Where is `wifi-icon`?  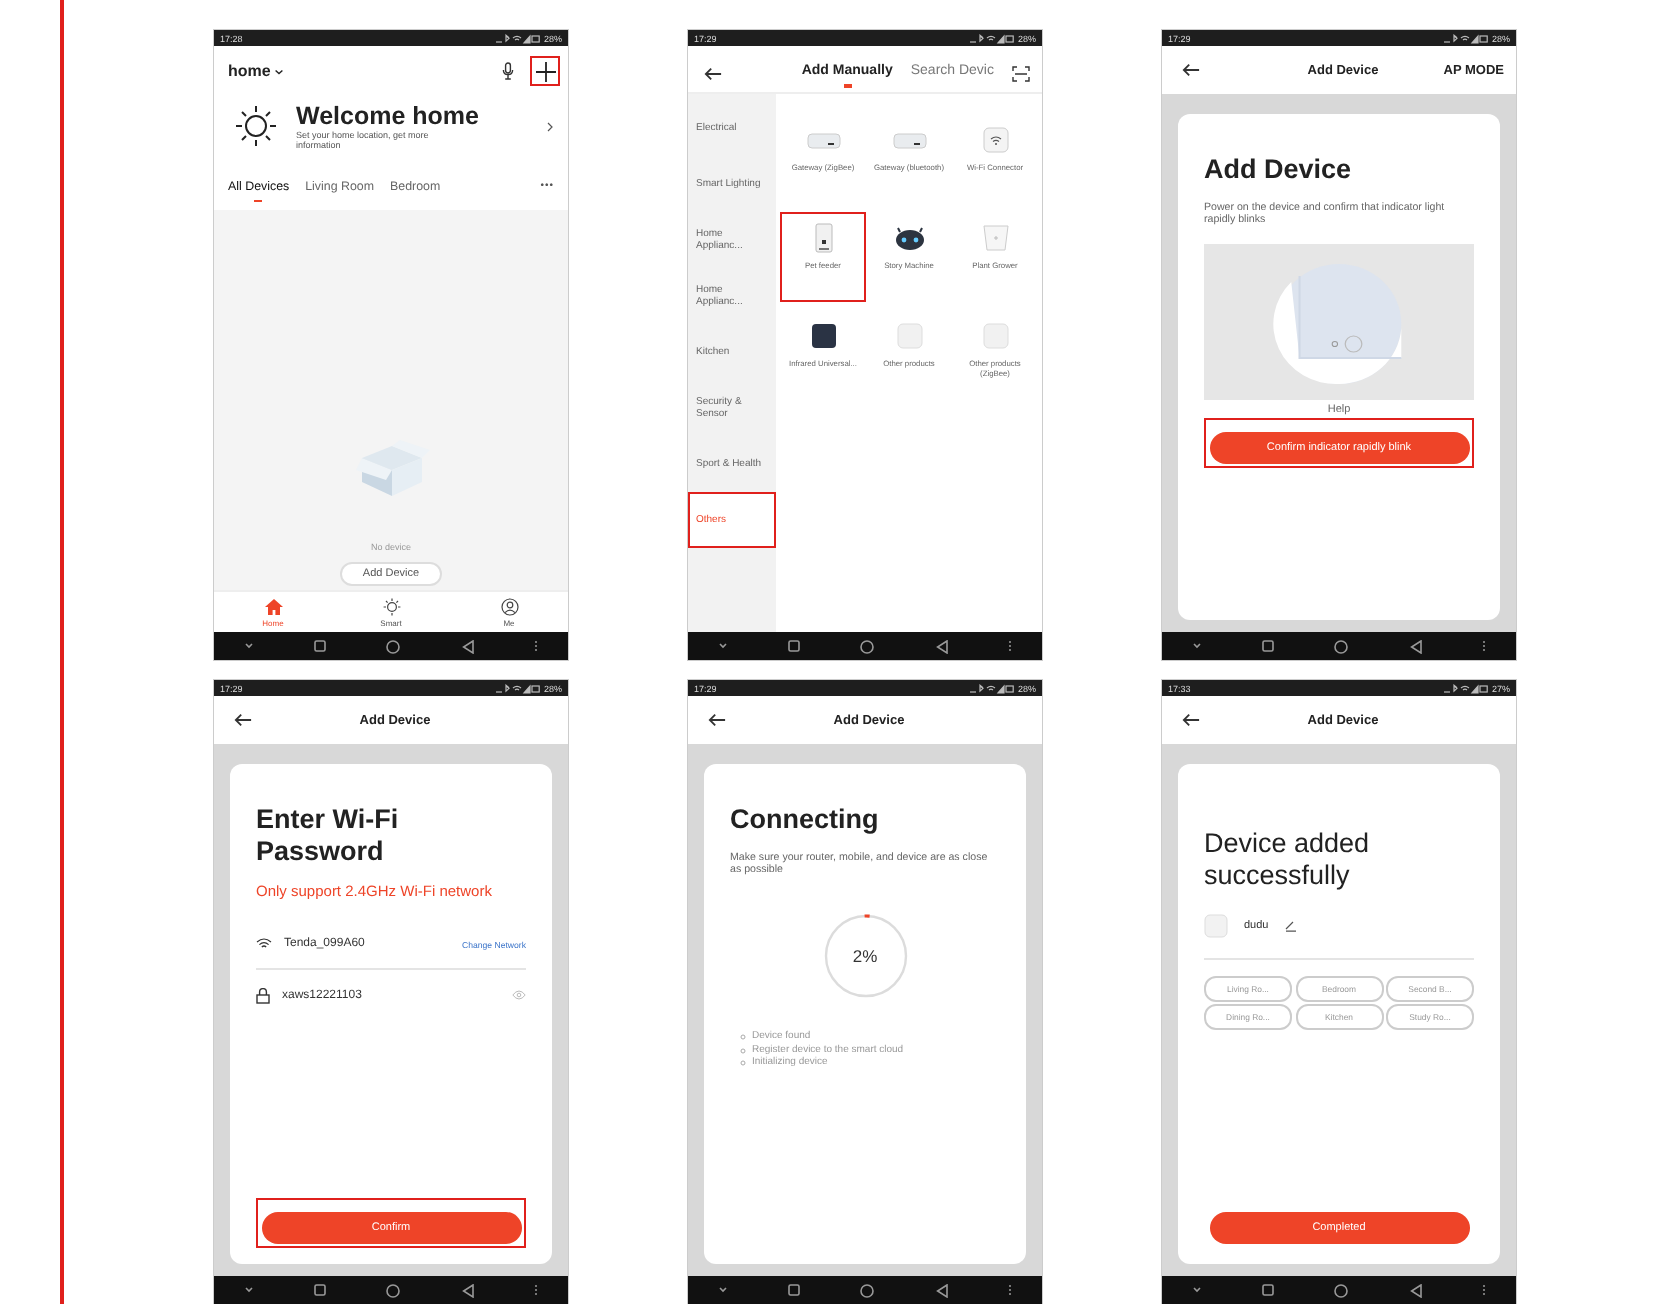 wifi-icon is located at coordinates (264, 944).